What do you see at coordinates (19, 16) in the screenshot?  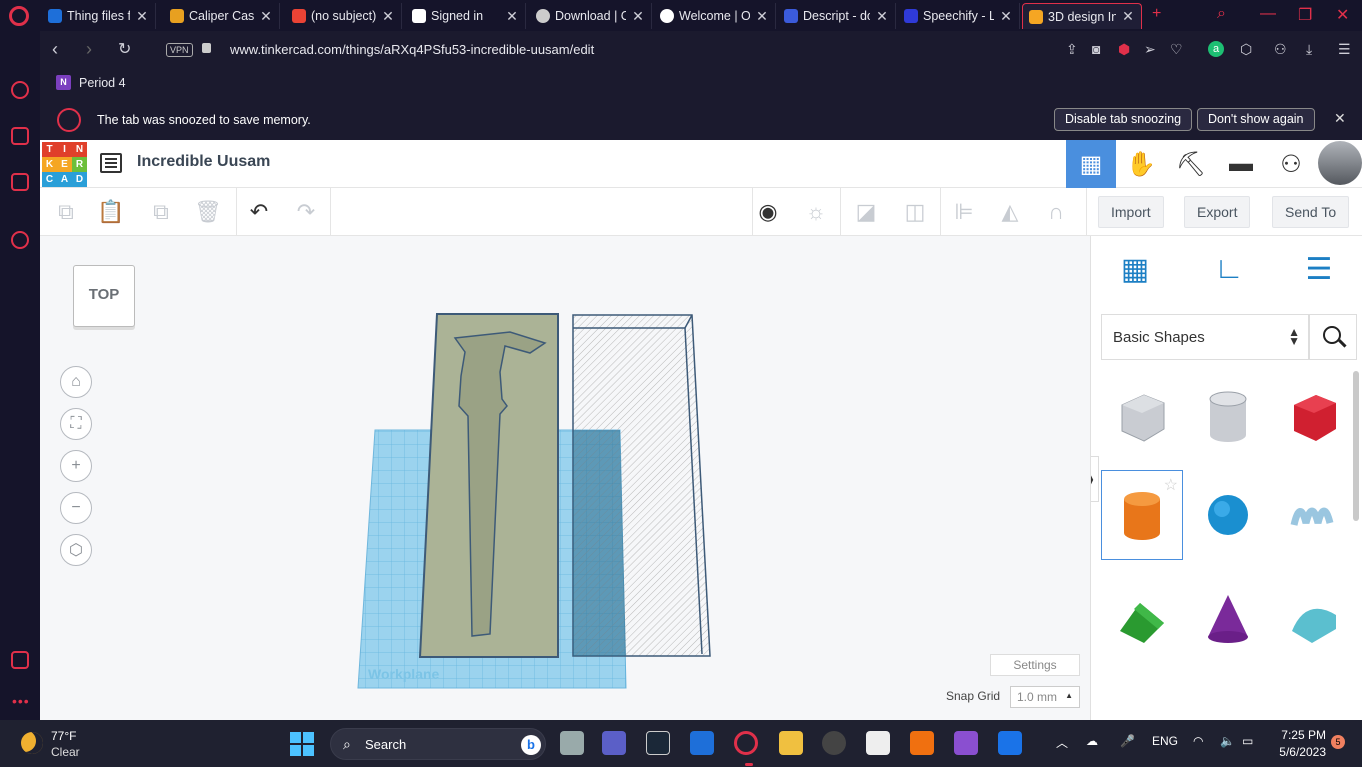 I see `opera-logo-icon` at bounding box center [19, 16].